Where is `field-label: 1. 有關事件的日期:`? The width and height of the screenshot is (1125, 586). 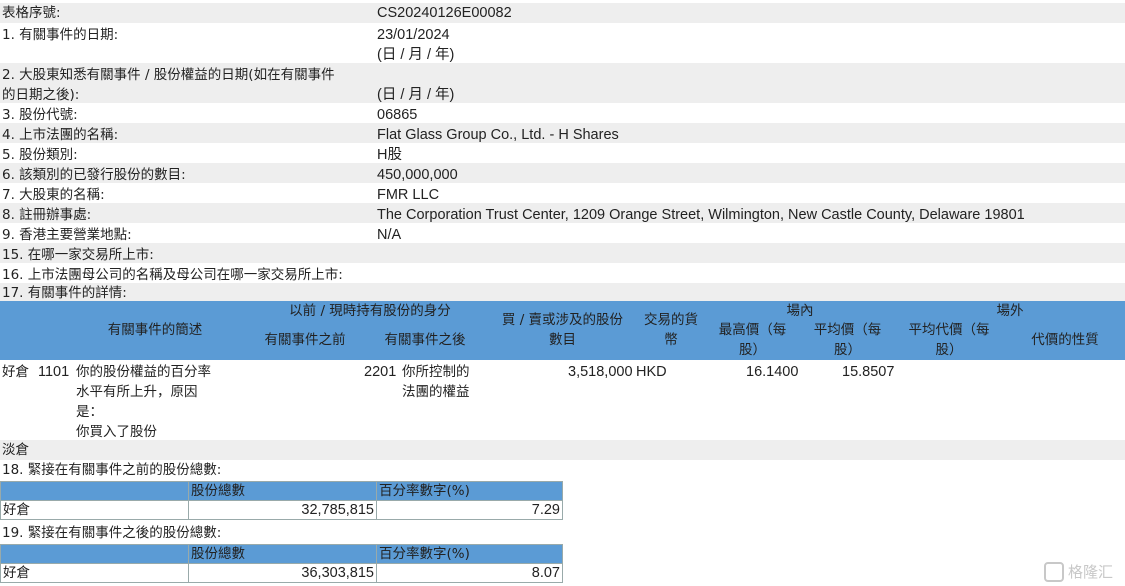 field-label: 1. 有關事件的日期: is located at coordinates (60, 35).